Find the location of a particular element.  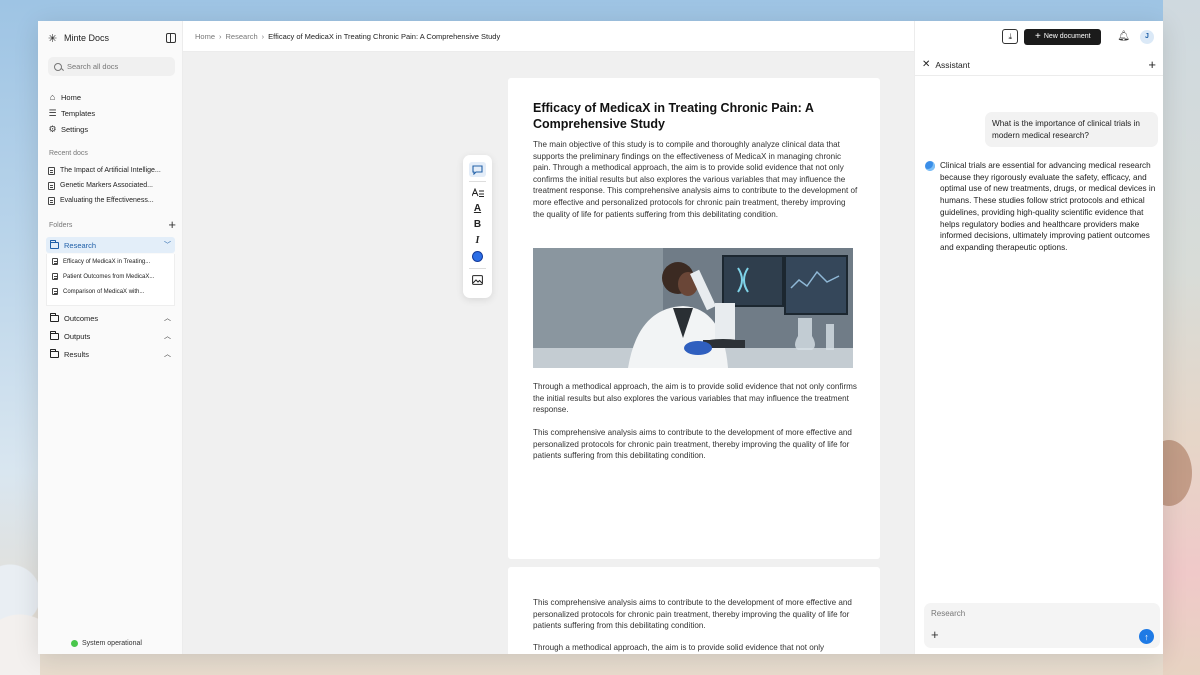

folder-results: Results ︿ is located at coordinates (112, 354).